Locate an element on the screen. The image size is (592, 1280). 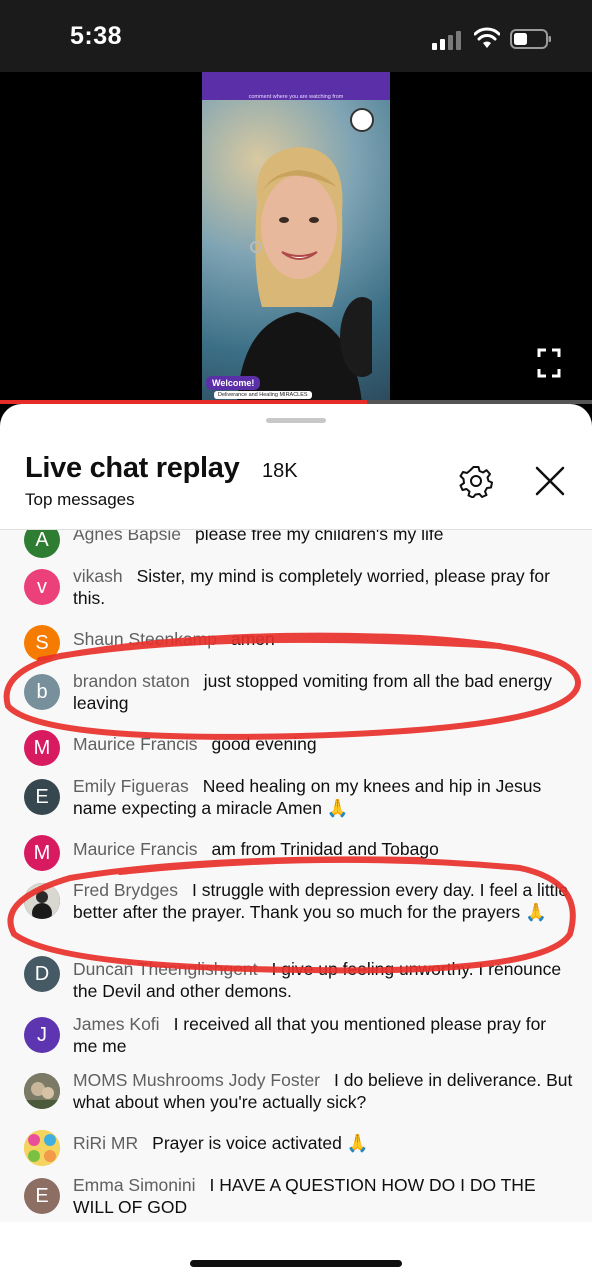
message-author: RiRi MR is located at coordinates (105, 1143).